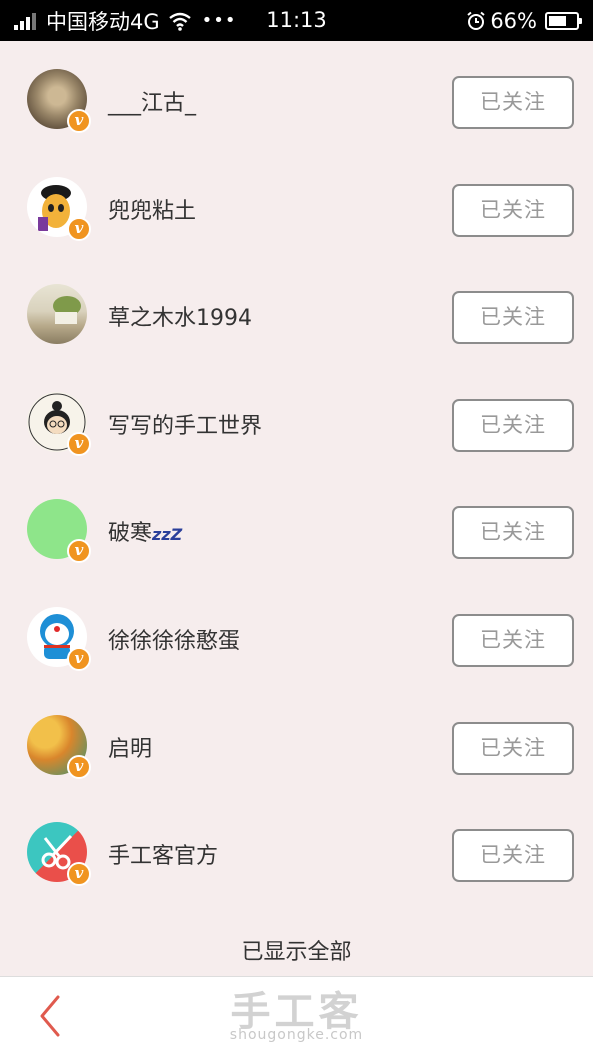  What do you see at coordinates (296, 741) in the screenshot?
I see `list-item: v 启明 已关注` at bounding box center [296, 741].